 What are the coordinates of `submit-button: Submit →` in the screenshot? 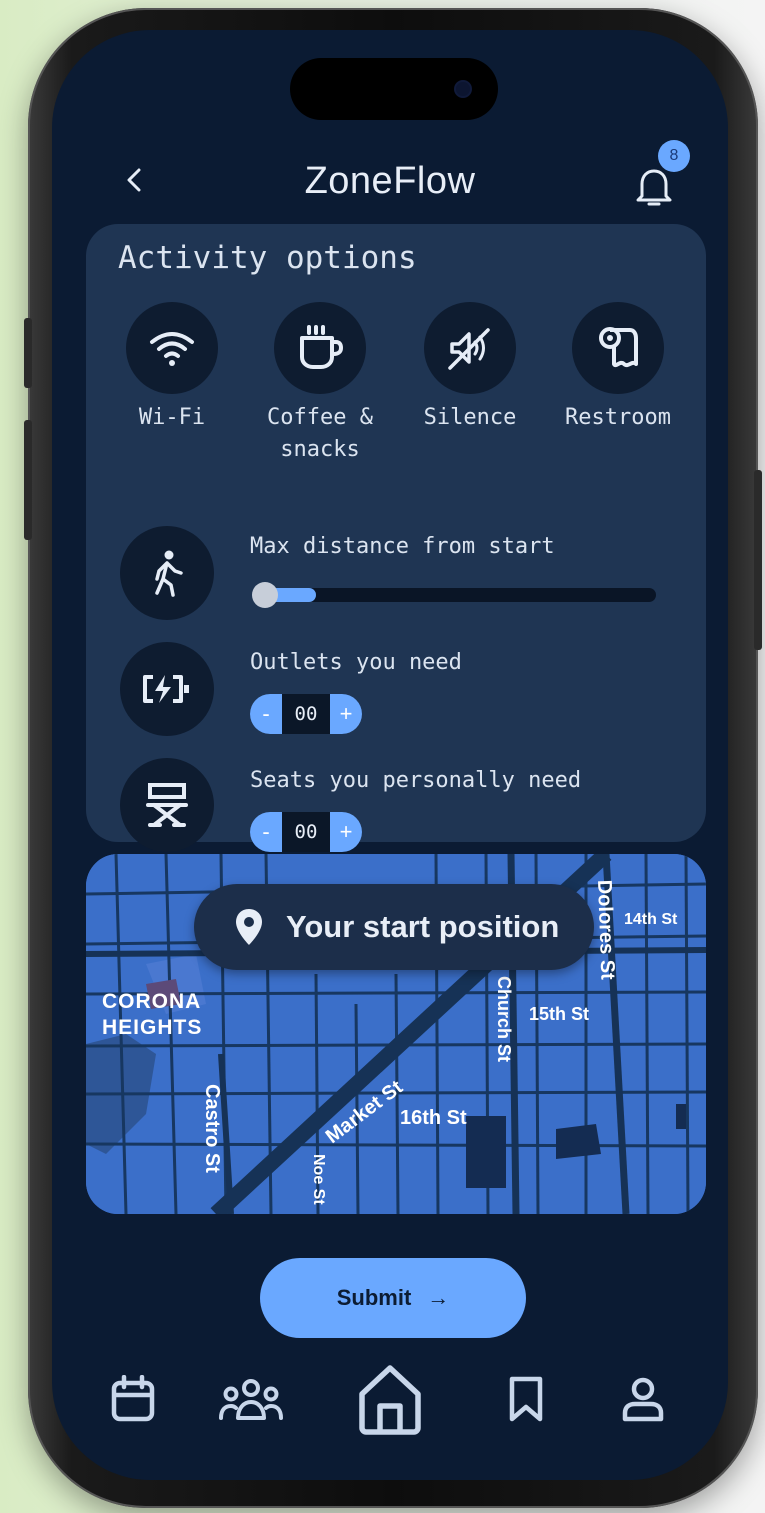 It's located at (393, 1298).